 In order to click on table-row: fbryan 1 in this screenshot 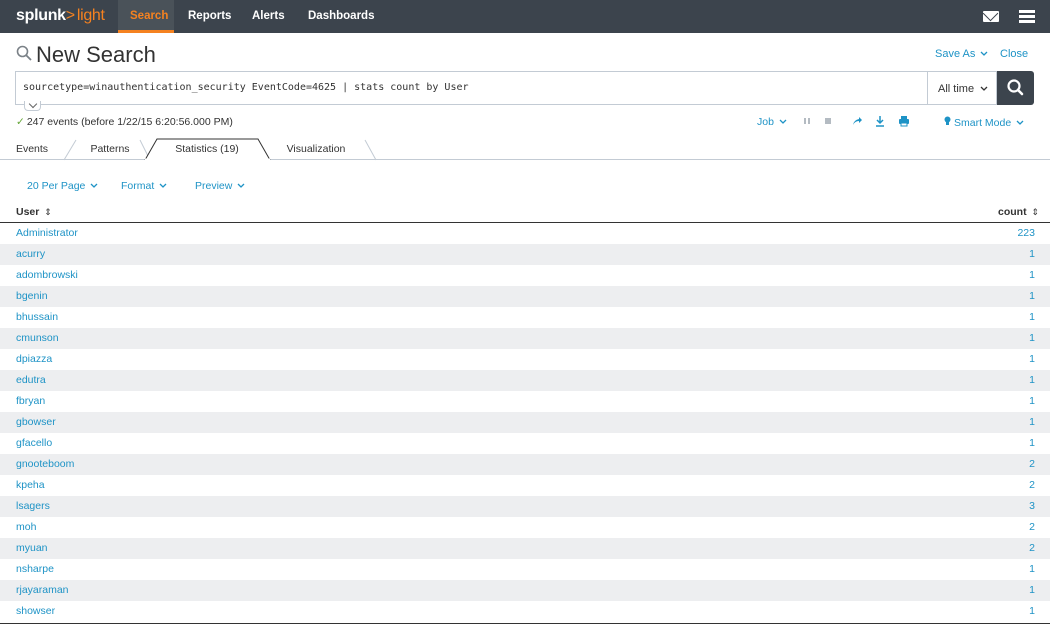, I will do `click(525, 401)`.